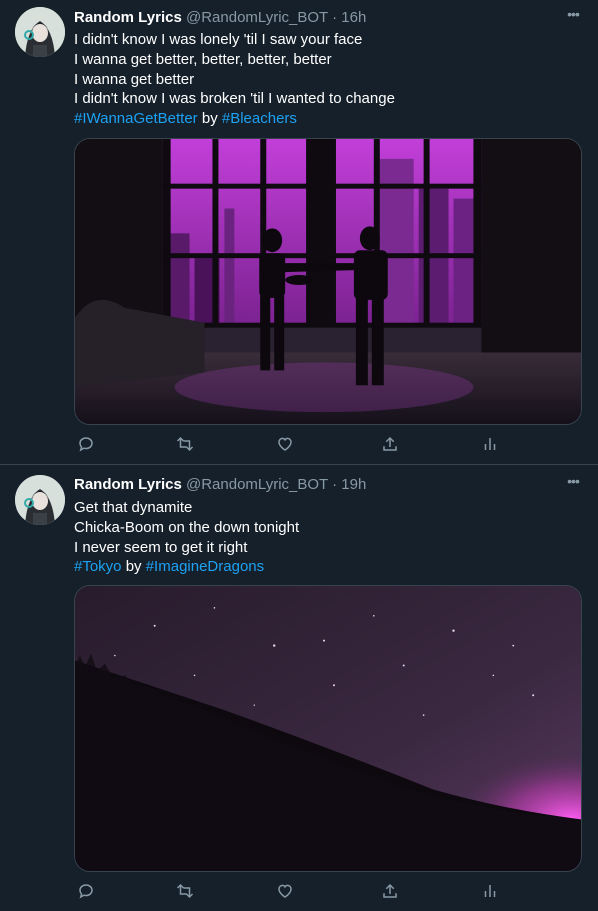 This screenshot has width=598, height=911. I want to click on tweet-header: Random Lyrics @RandomLyric_BOT · 19h, so click(220, 485).